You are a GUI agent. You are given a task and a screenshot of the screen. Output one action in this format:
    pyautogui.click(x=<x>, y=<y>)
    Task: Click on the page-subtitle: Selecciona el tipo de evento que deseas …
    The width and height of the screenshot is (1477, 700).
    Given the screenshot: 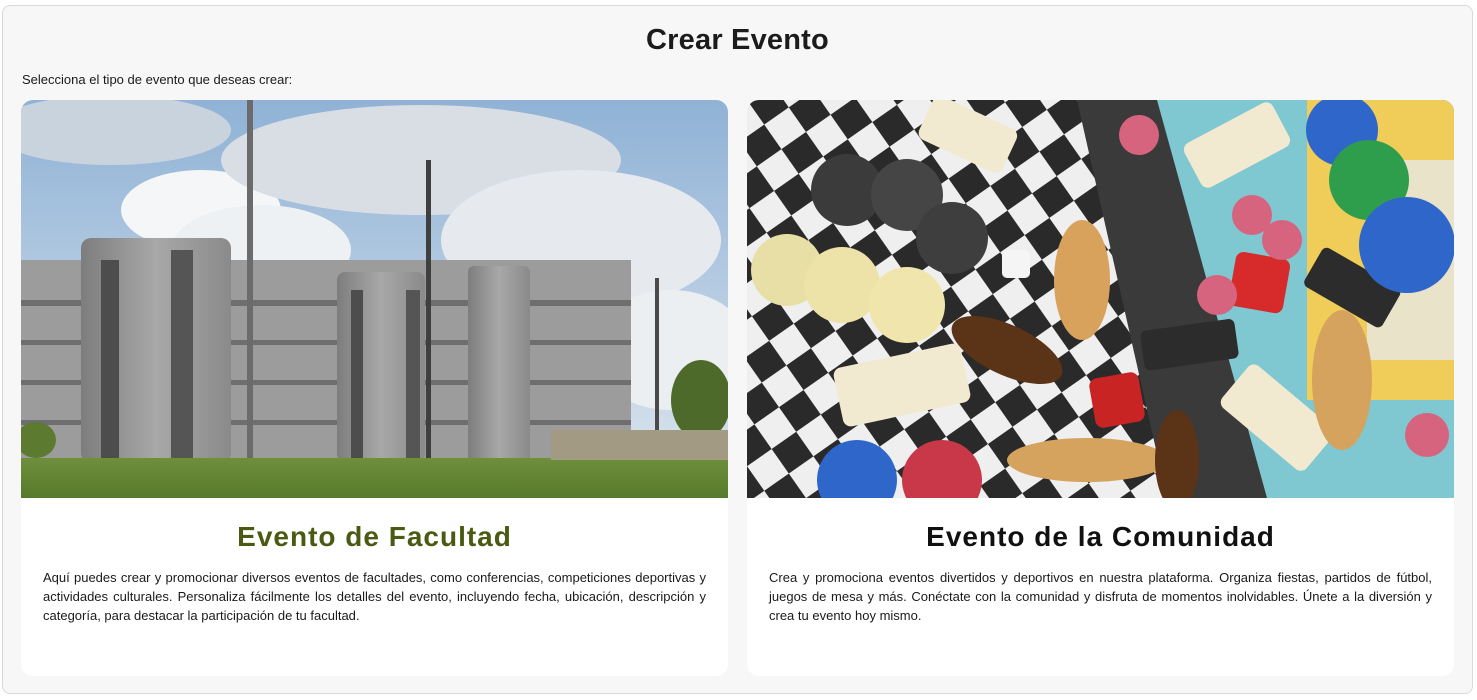 What is the action you would take?
    pyautogui.click(x=157, y=79)
    